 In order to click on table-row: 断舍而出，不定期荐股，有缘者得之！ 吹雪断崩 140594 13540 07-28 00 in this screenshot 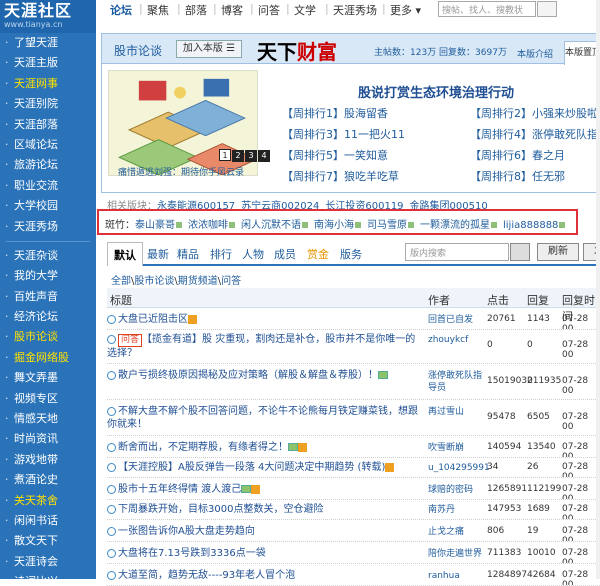, I will do `click(353, 448)`.